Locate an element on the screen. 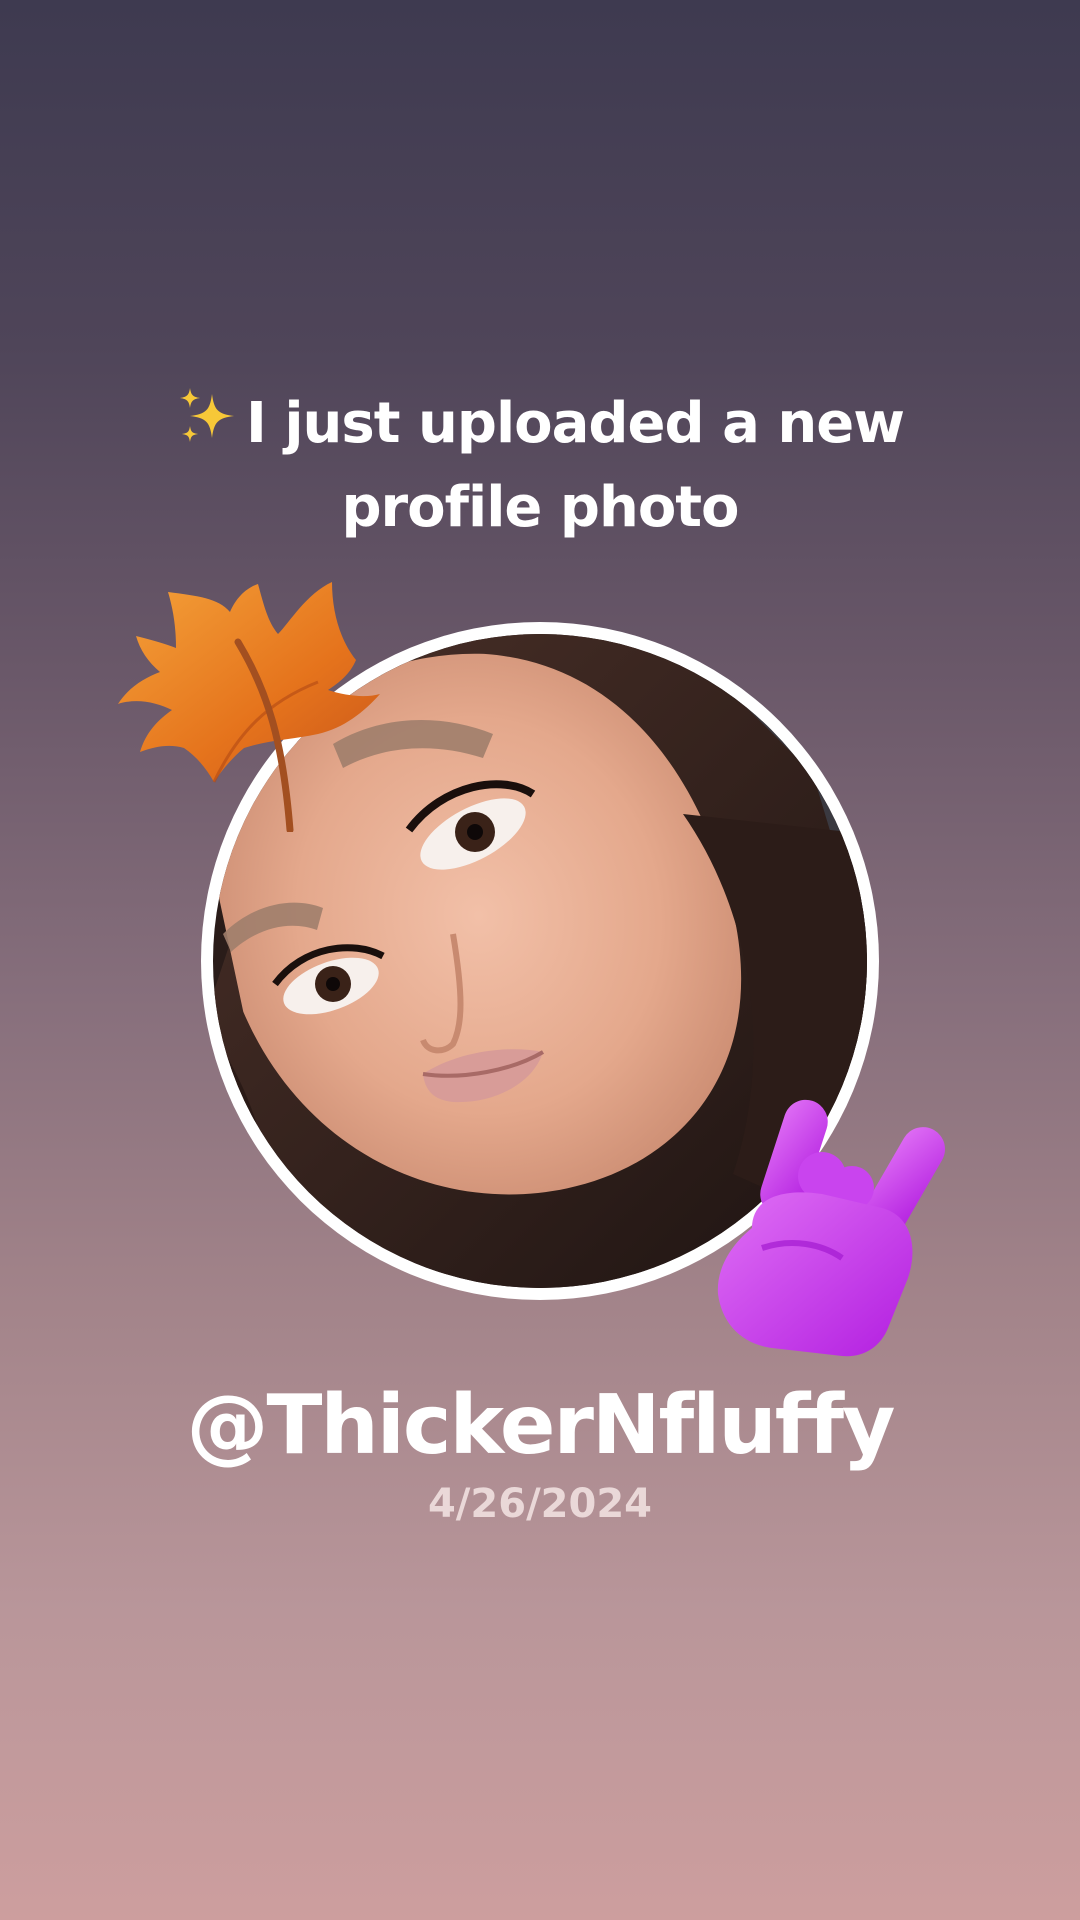 This screenshot has height=1920, width=1080. username: @ThickerNfluffy is located at coordinates (540, 1426).